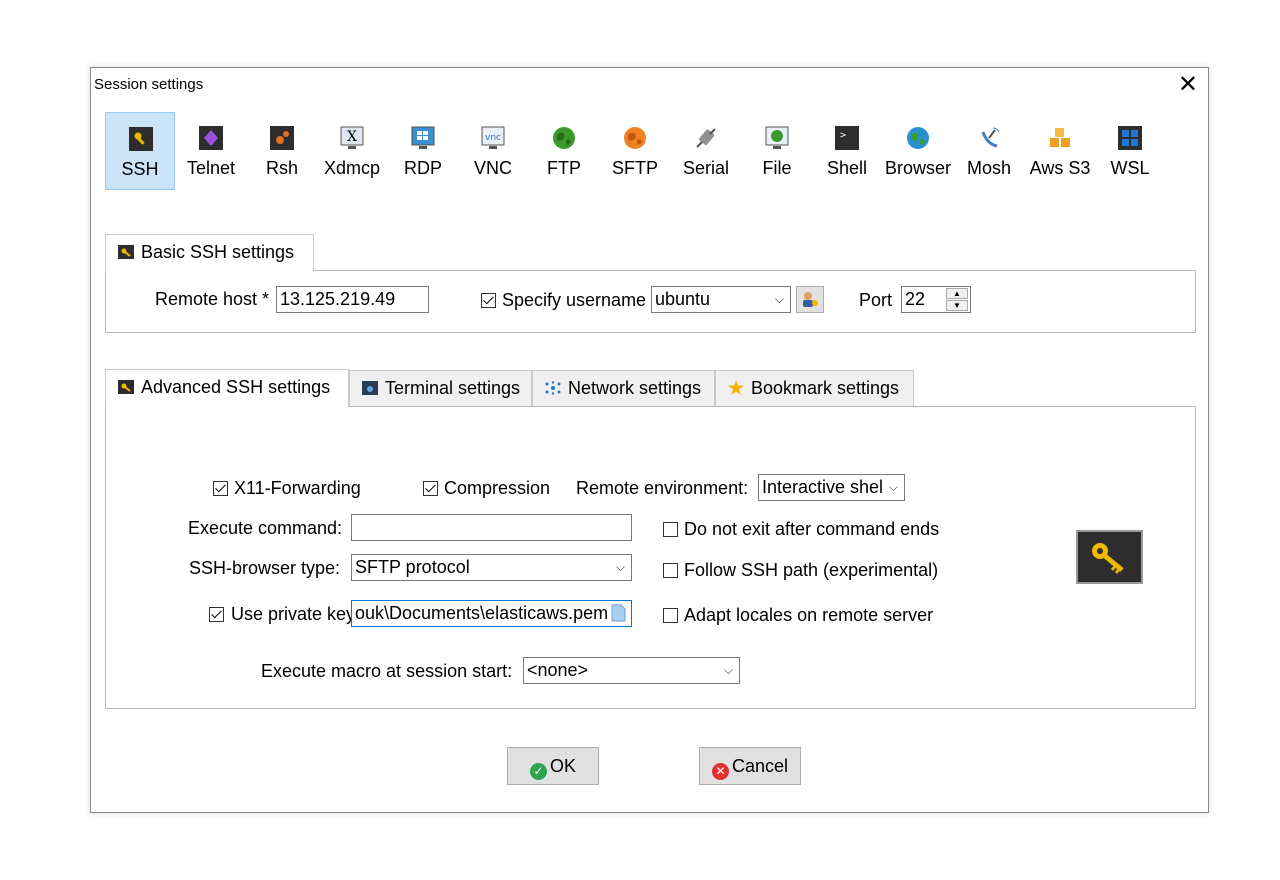 The width and height of the screenshot is (1280, 880). I want to click on ssh-browser-type-combo: SFTP protocol ⌵, so click(491, 567).